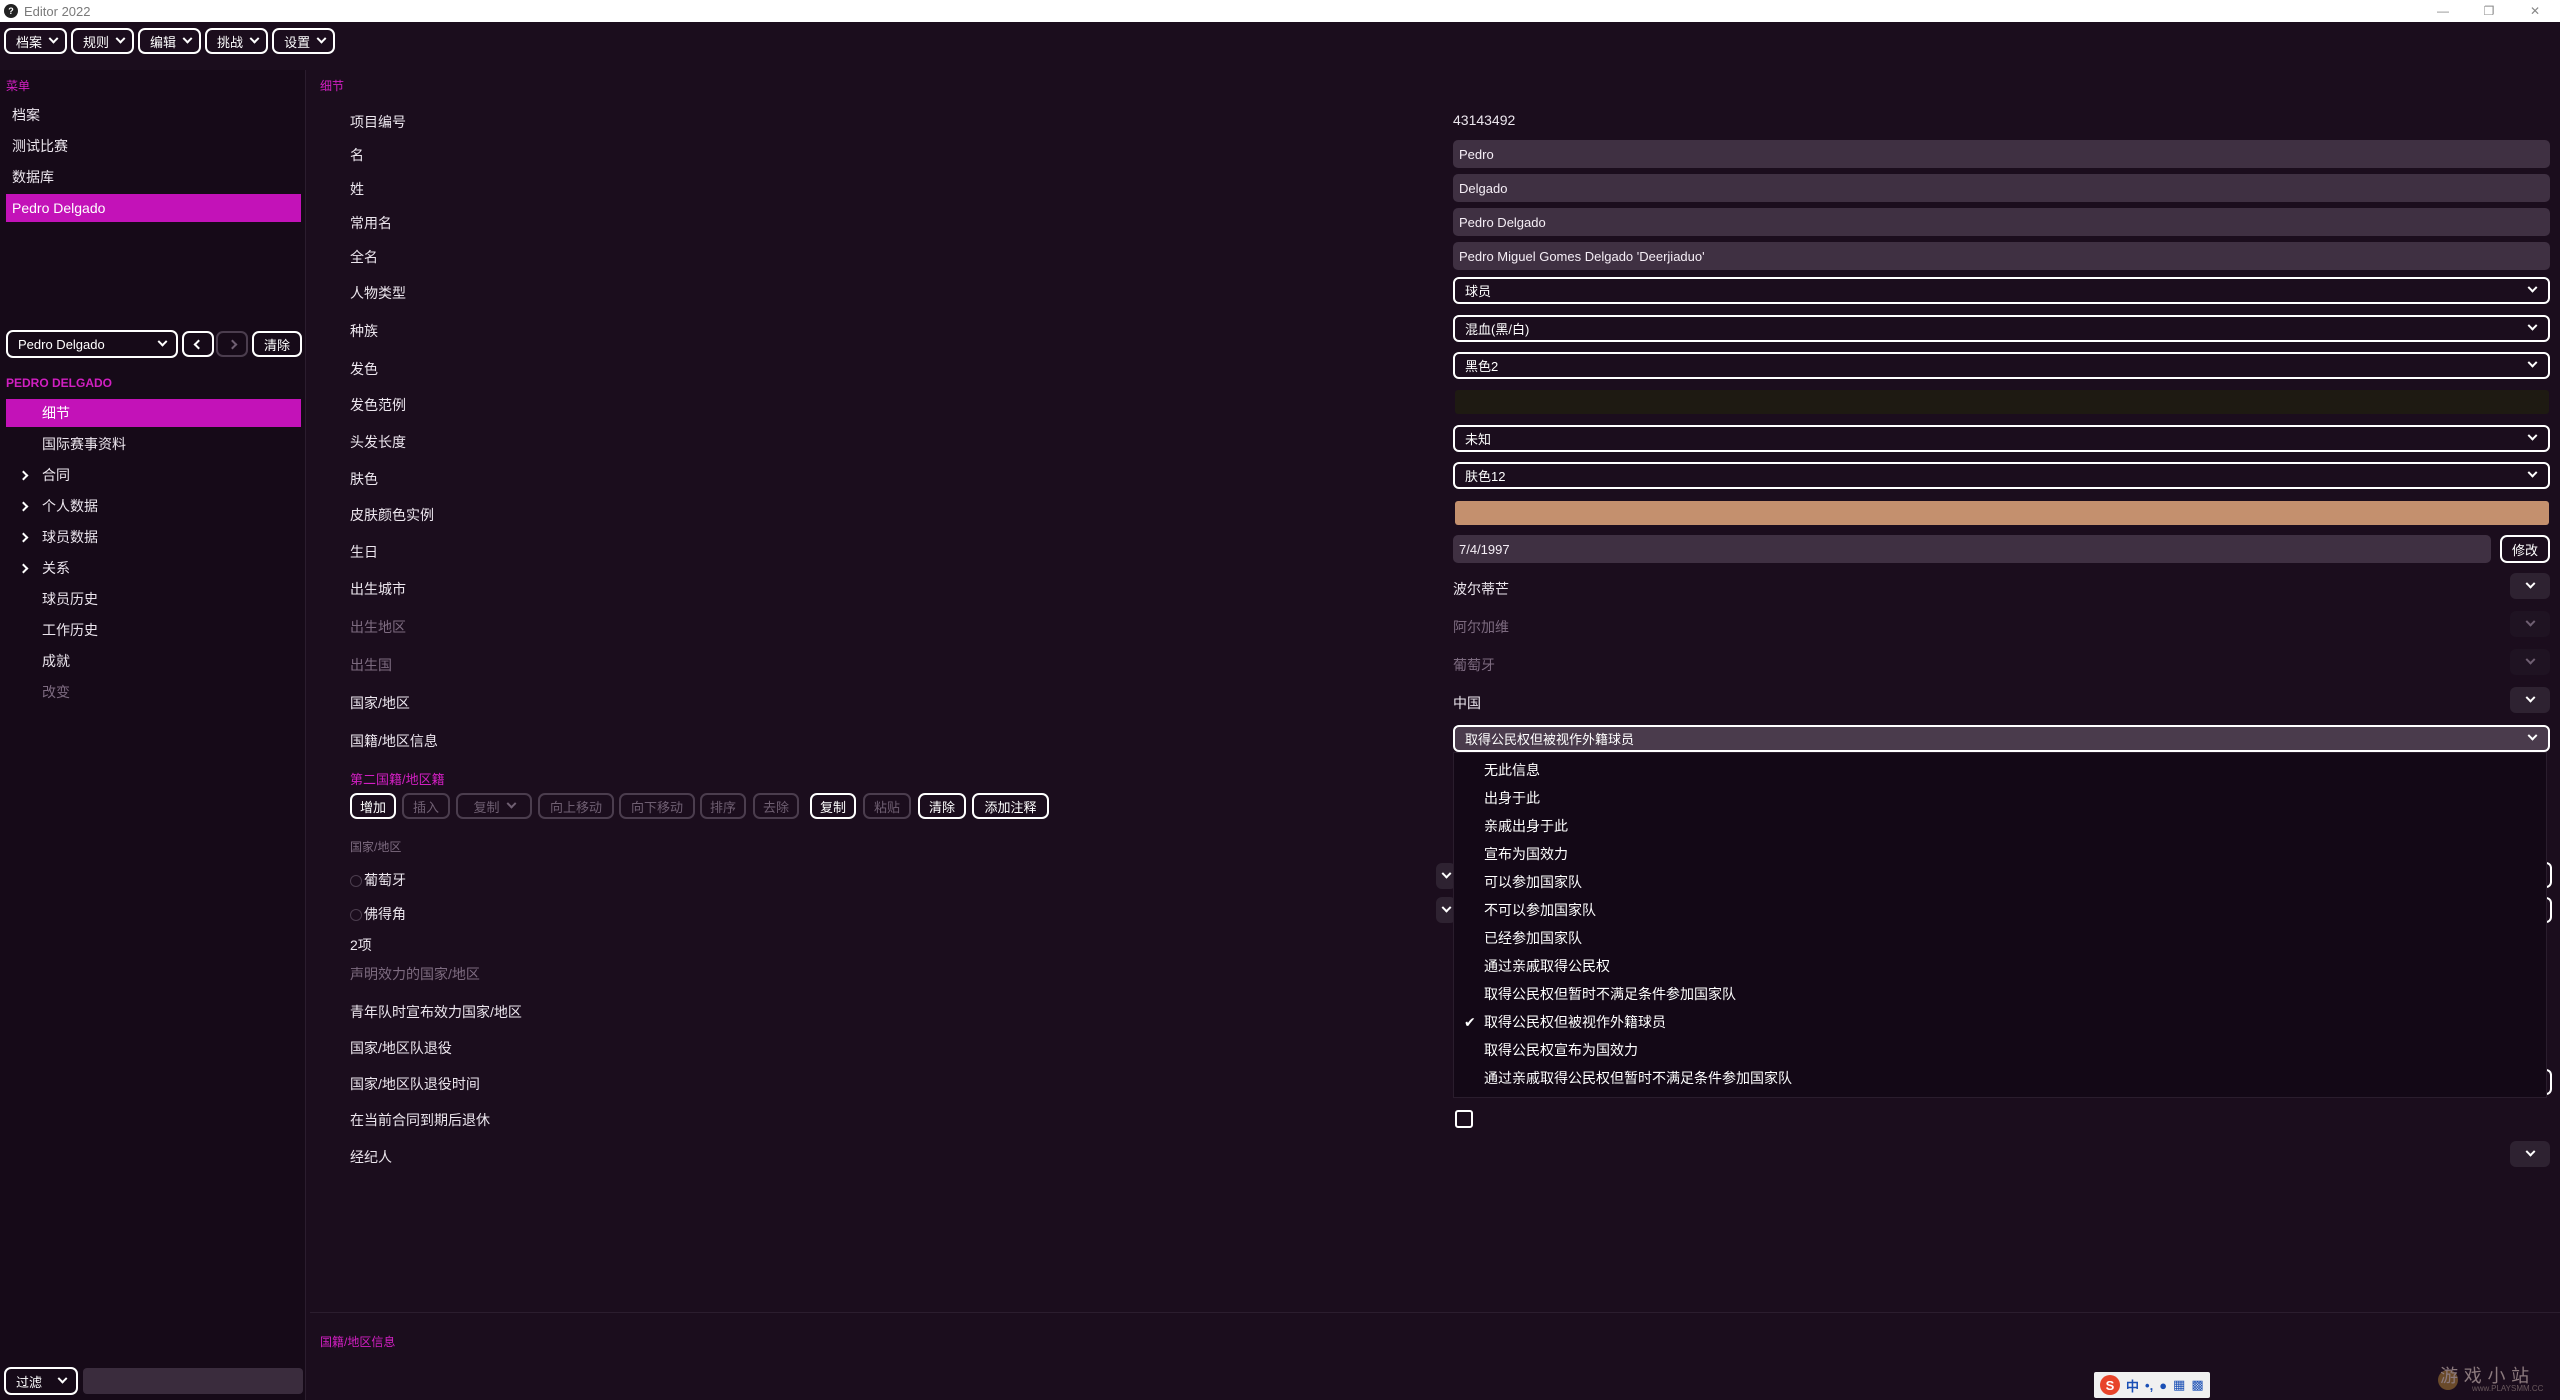  What do you see at coordinates (2001, 882) in the screenshot?
I see `dropdown-option: 可以参加国家队` at bounding box center [2001, 882].